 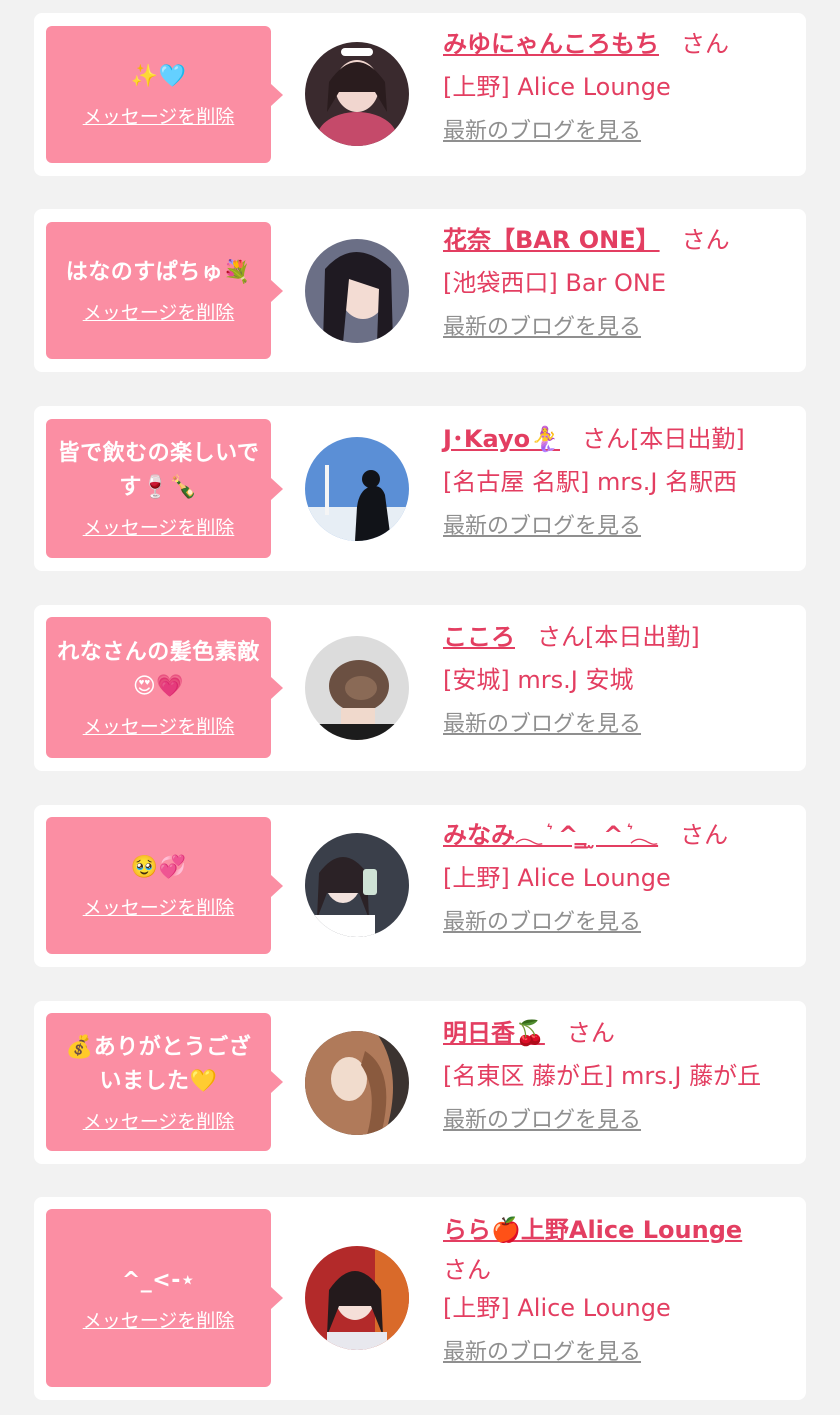 I want to click on message-bubble: 皆で飲むの楽しいです🍷🍾 メッセージを削除, so click(x=164, y=488).